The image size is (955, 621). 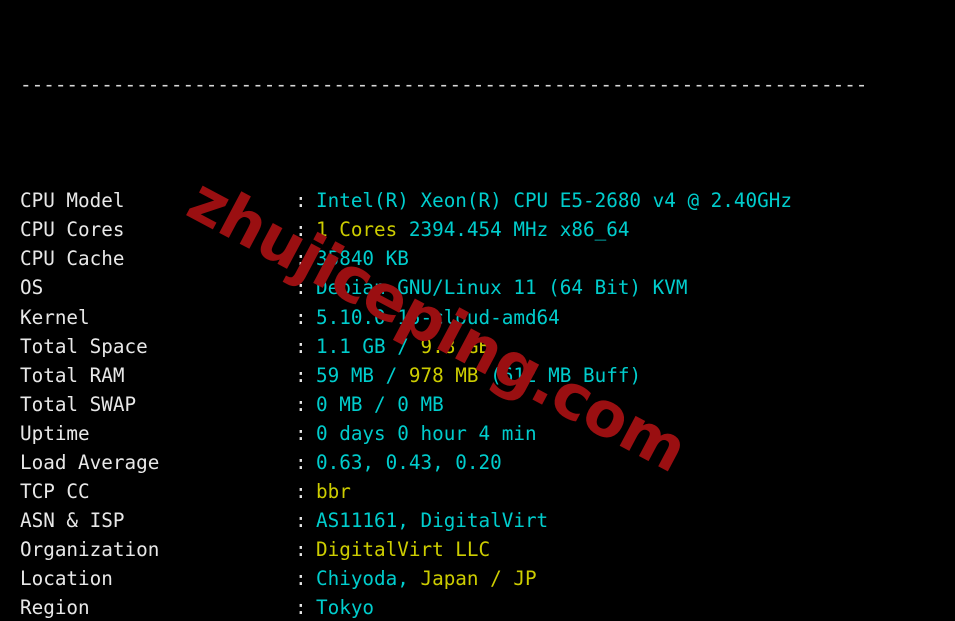 I want to click on system-info-row: Total SWAP:0 MB / 0 MB, so click(x=477, y=404).